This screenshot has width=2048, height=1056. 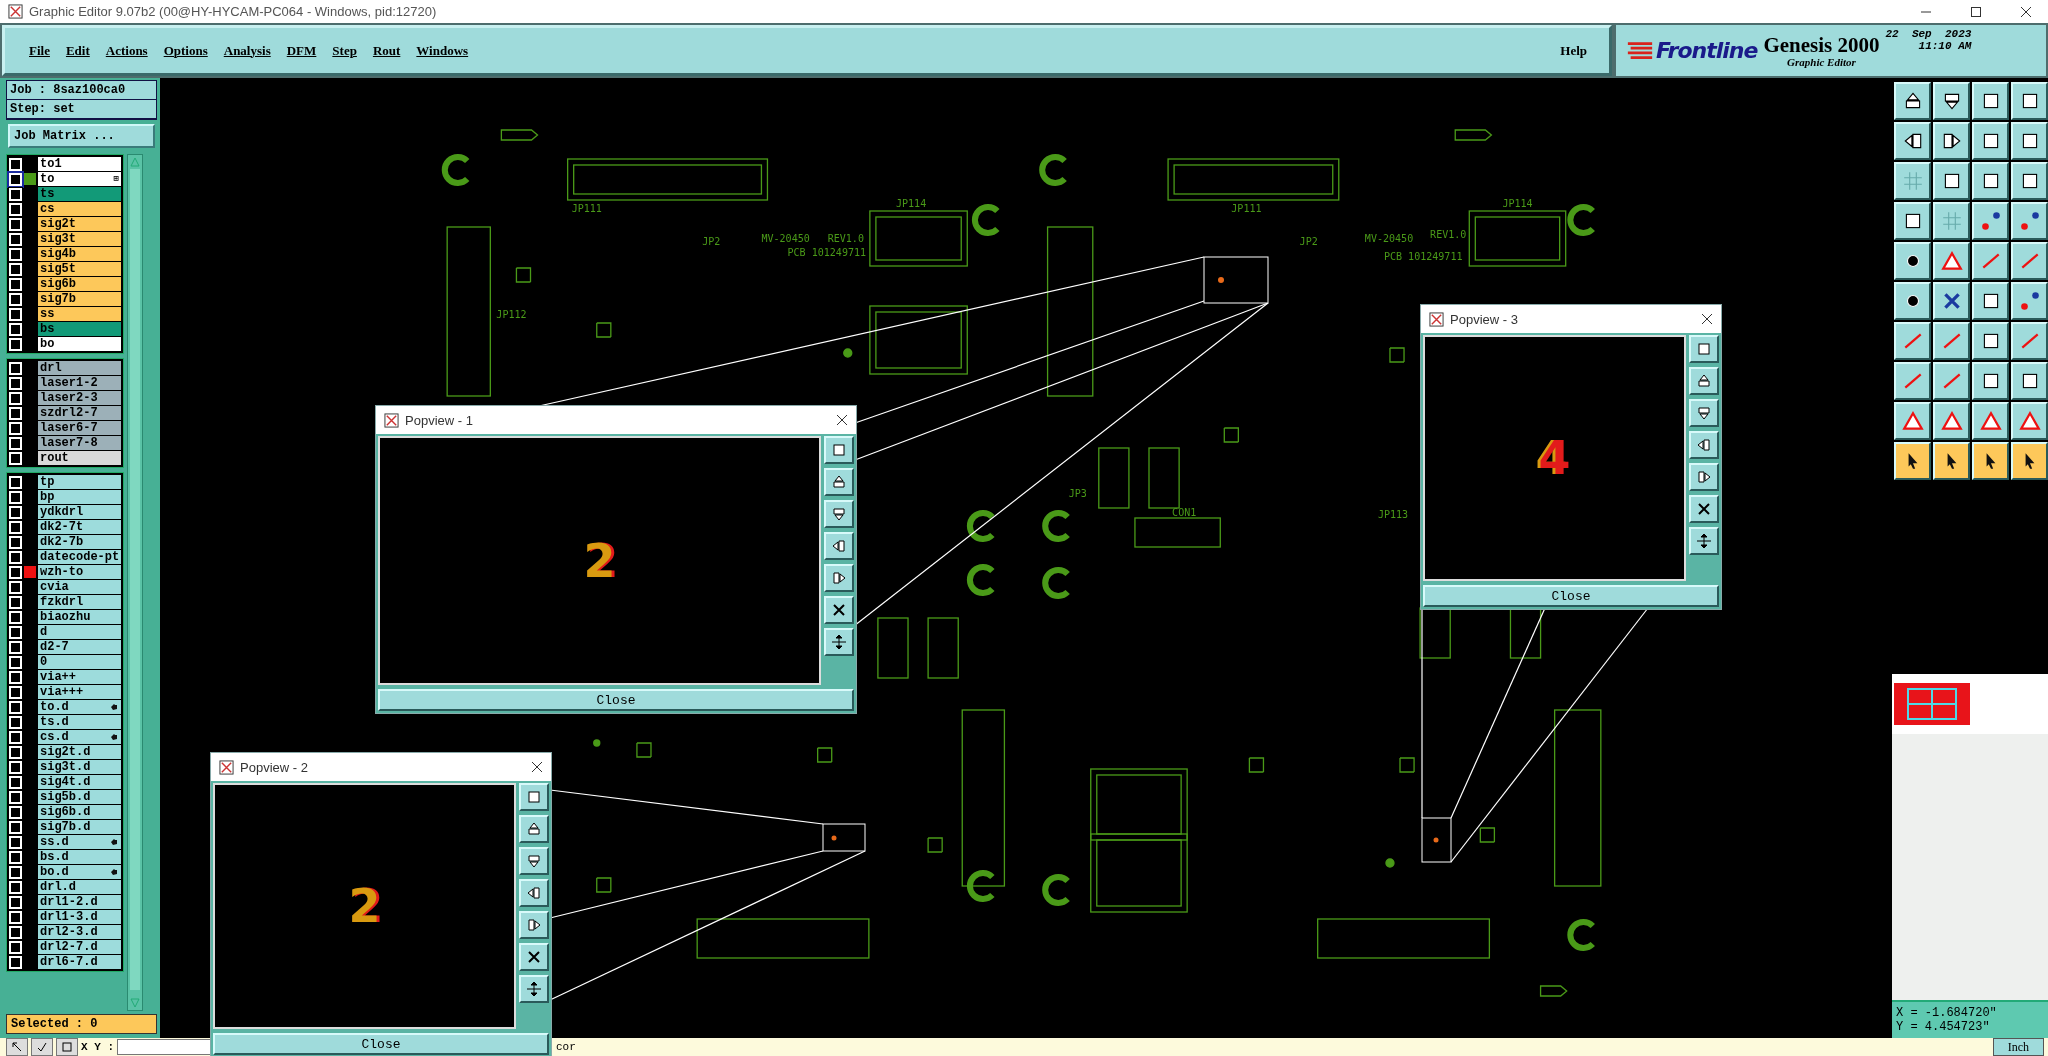 What do you see at coordinates (77, 50) in the screenshot?
I see `menu-item: Edit` at bounding box center [77, 50].